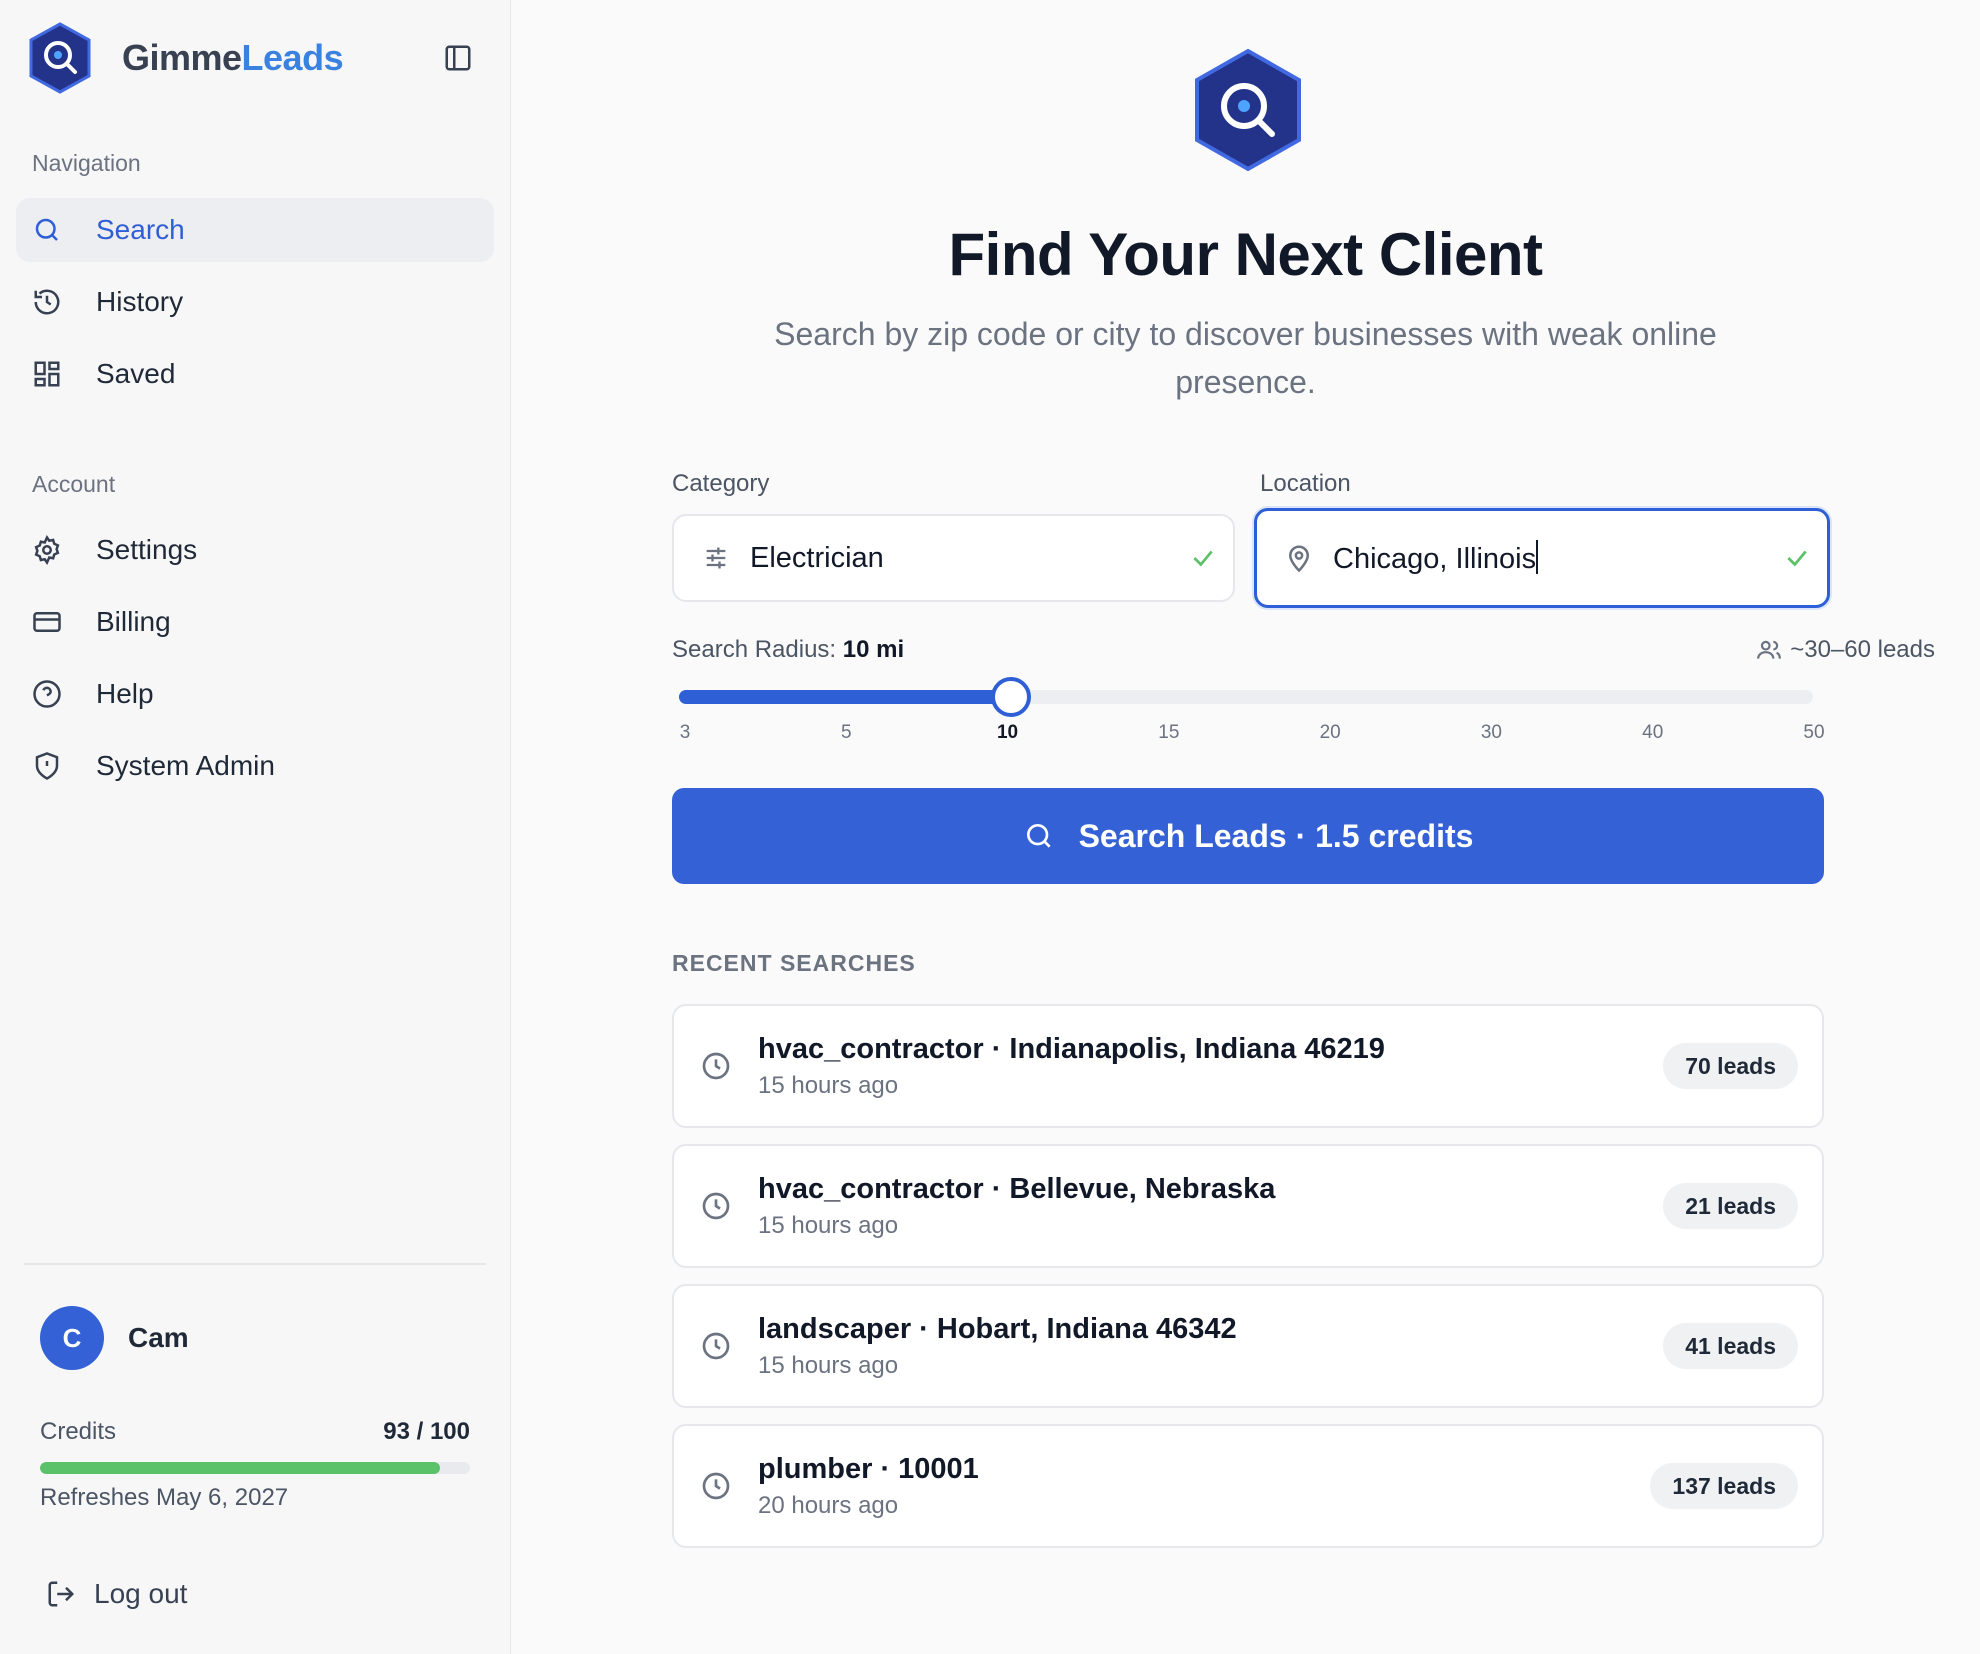  Describe the element at coordinates (72, 1338) in the screenshot. I see `avatar: C` at that location.